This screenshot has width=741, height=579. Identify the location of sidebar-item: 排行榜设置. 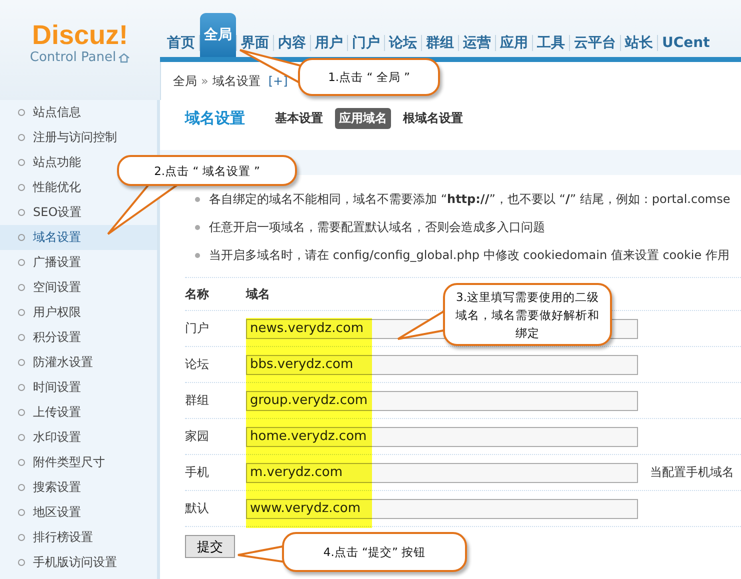
(78, 537).